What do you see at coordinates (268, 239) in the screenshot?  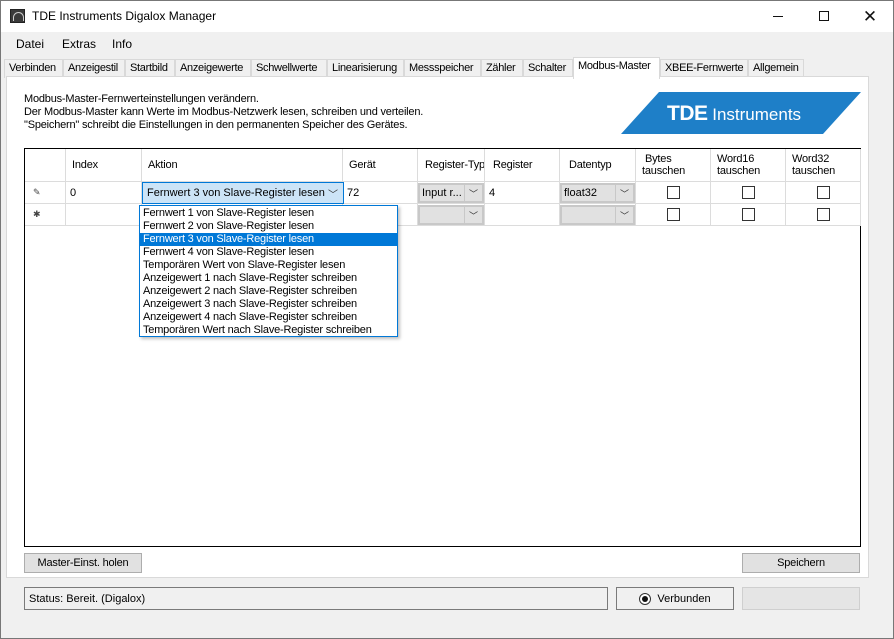 I see `dropdown-option-selected: Fernwert 3 von Slave-Register lesen` at bounding box center [268, 239].